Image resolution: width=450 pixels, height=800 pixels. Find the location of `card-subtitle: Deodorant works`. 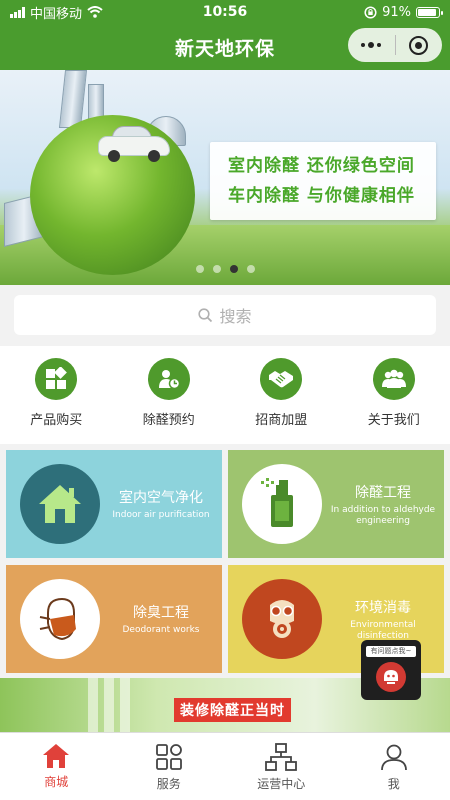

card-subtitle: Deodorant works is located at coordinates (161, 630).